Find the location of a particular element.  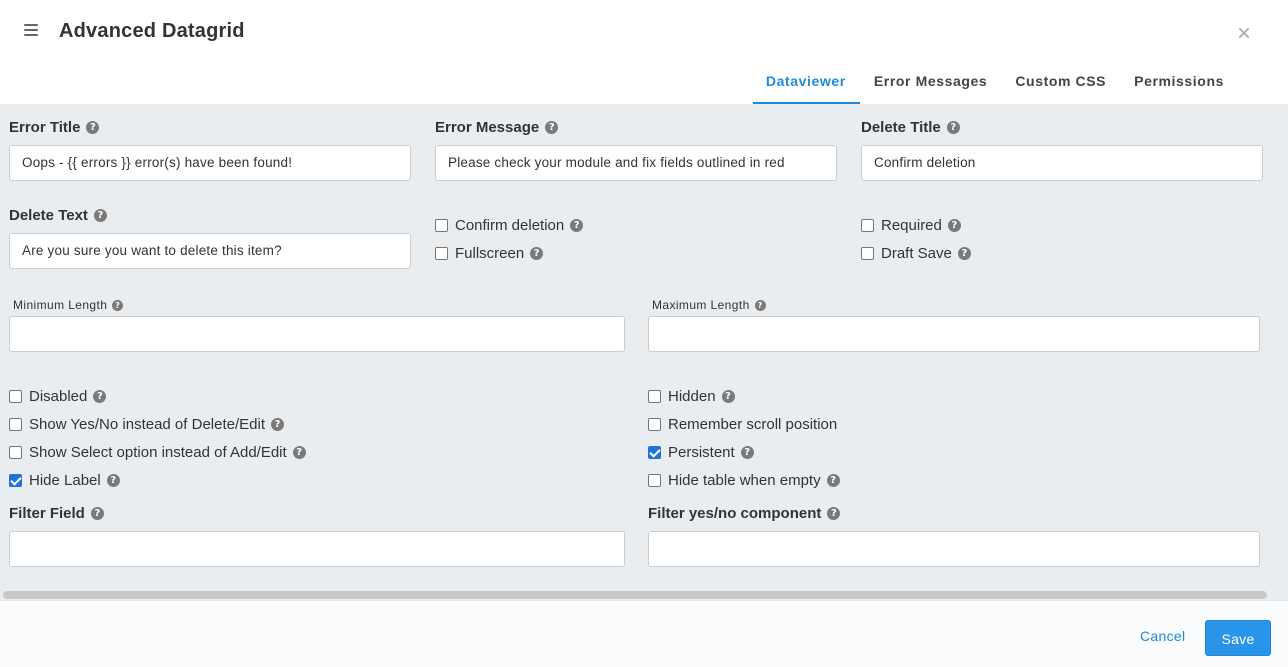

show-yes-no-checkbox is located at coordinates (15, 424).